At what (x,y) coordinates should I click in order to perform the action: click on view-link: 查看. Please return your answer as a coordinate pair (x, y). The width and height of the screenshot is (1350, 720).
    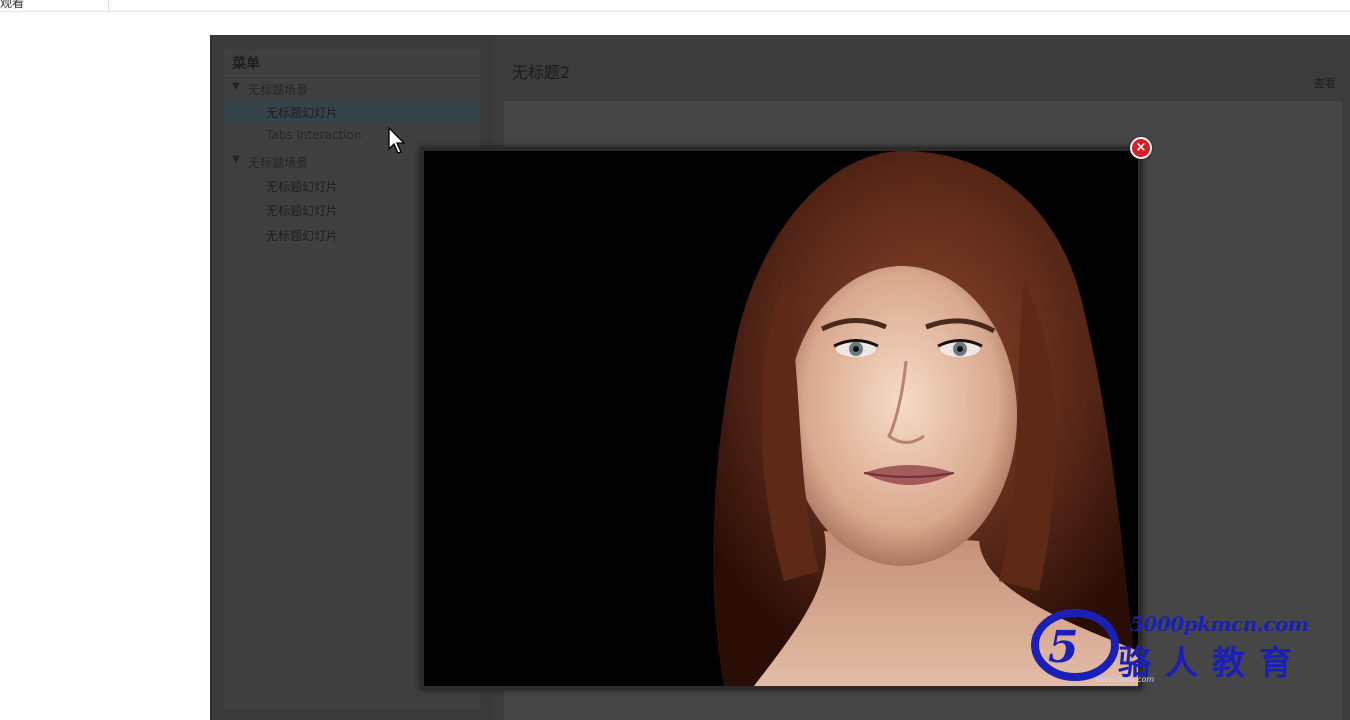
    Looking at the image, I should click on (1325, 83).